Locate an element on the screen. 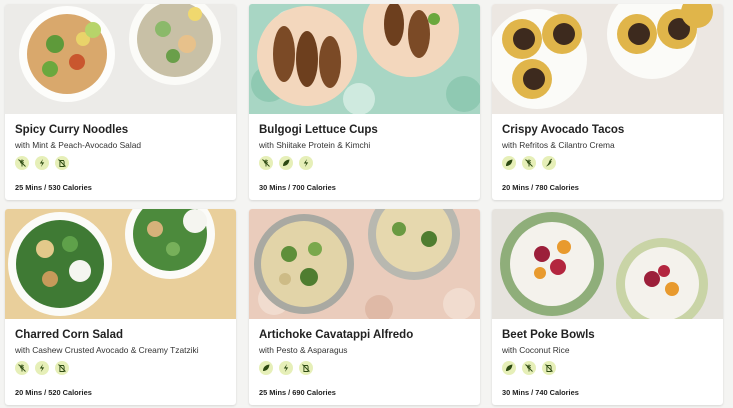 The image size is (733, 408). recipe-title: Artichoke Cavatappi Alfredo is located at coordinates (336, 335).